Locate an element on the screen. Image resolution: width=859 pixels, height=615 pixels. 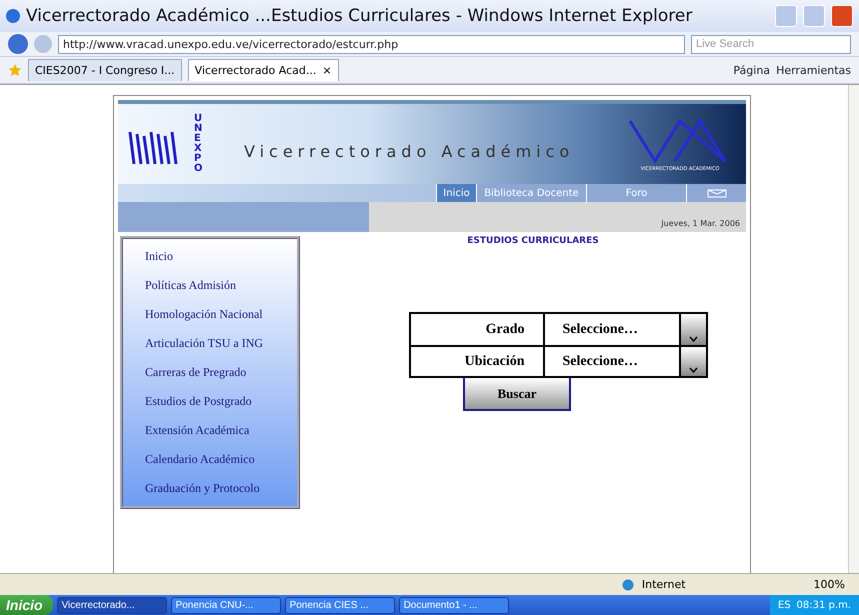
sidebar-link: Graduación y Protocolo is located at coordinates (221, 488).